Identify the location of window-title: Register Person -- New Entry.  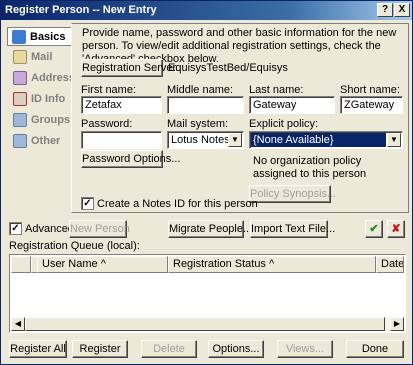
(81, 10).